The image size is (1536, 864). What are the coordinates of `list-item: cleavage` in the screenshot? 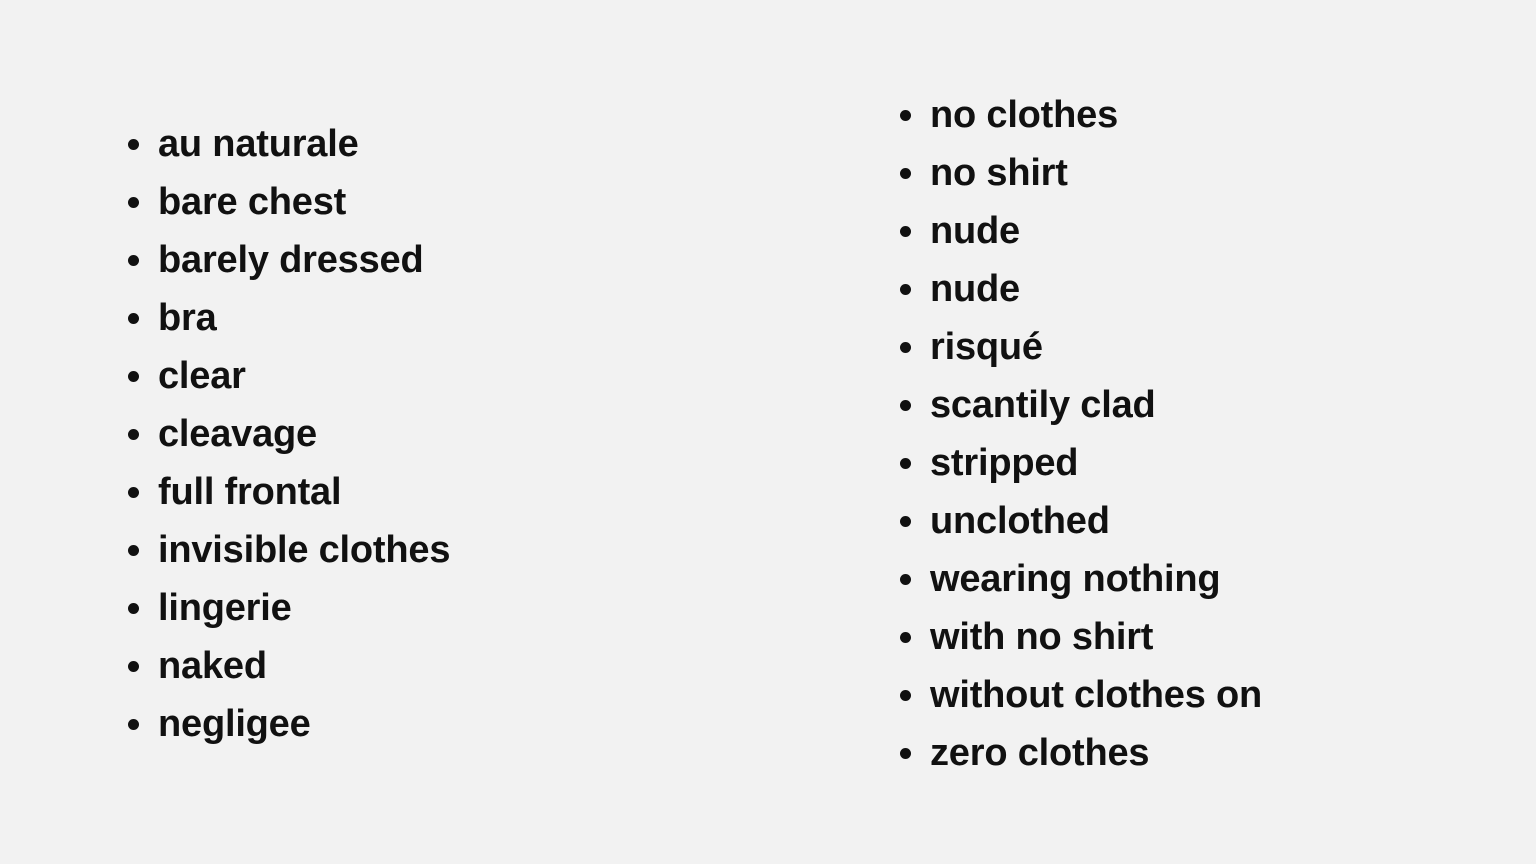 It's located at (287, 434).